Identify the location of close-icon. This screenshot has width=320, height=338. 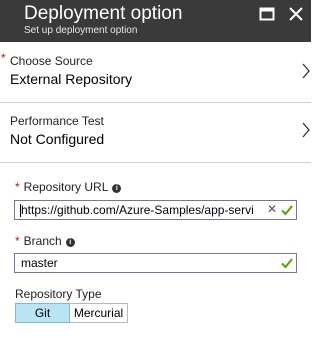
(296, 14).